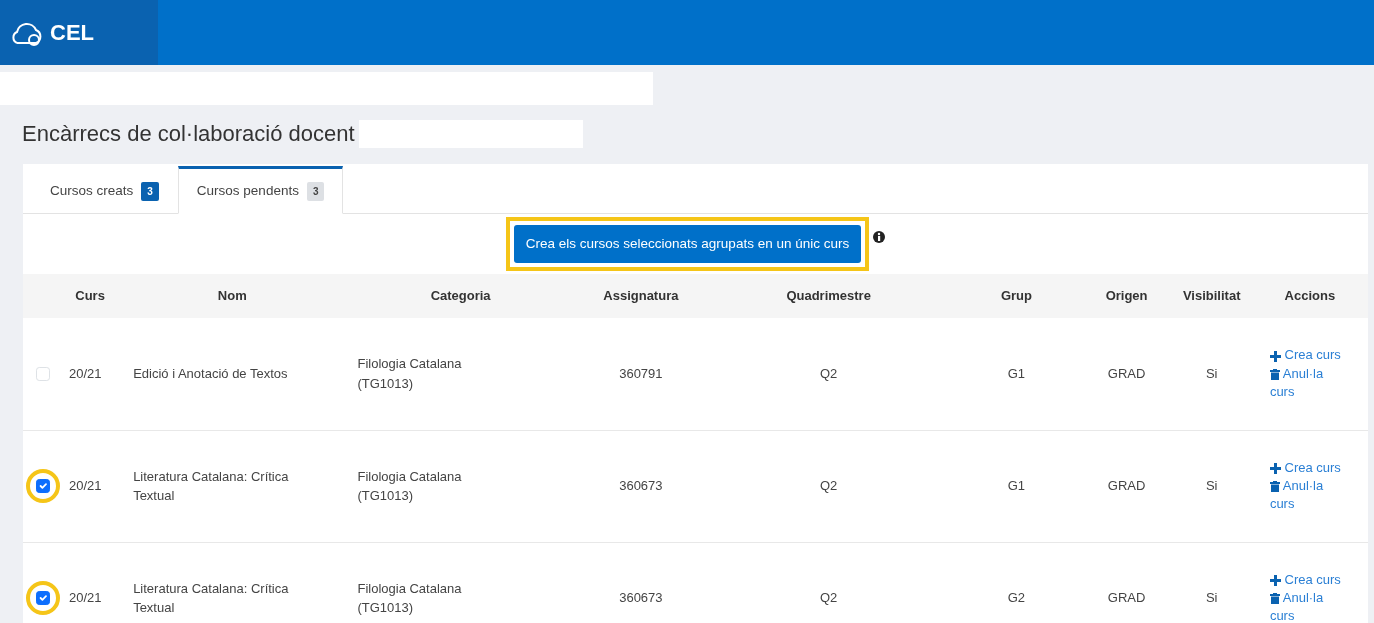 Image resolution: width=1374 pixels, height=623 pixels. What do you see at coordinates (460, 296) in the screenshot?
I see `column-header: Categoria` at bounding box center [460, 296].